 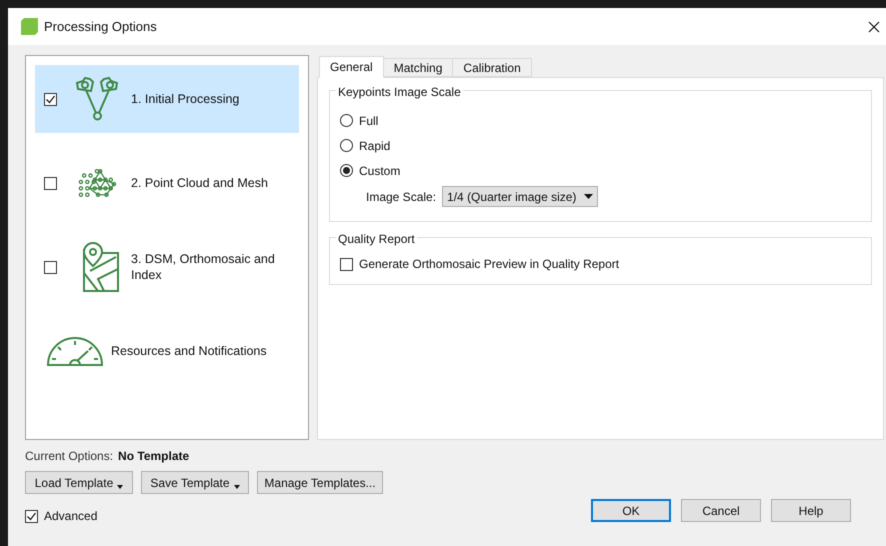 I want to click on advanced-label: Advanced, so click(x=71, y=516).